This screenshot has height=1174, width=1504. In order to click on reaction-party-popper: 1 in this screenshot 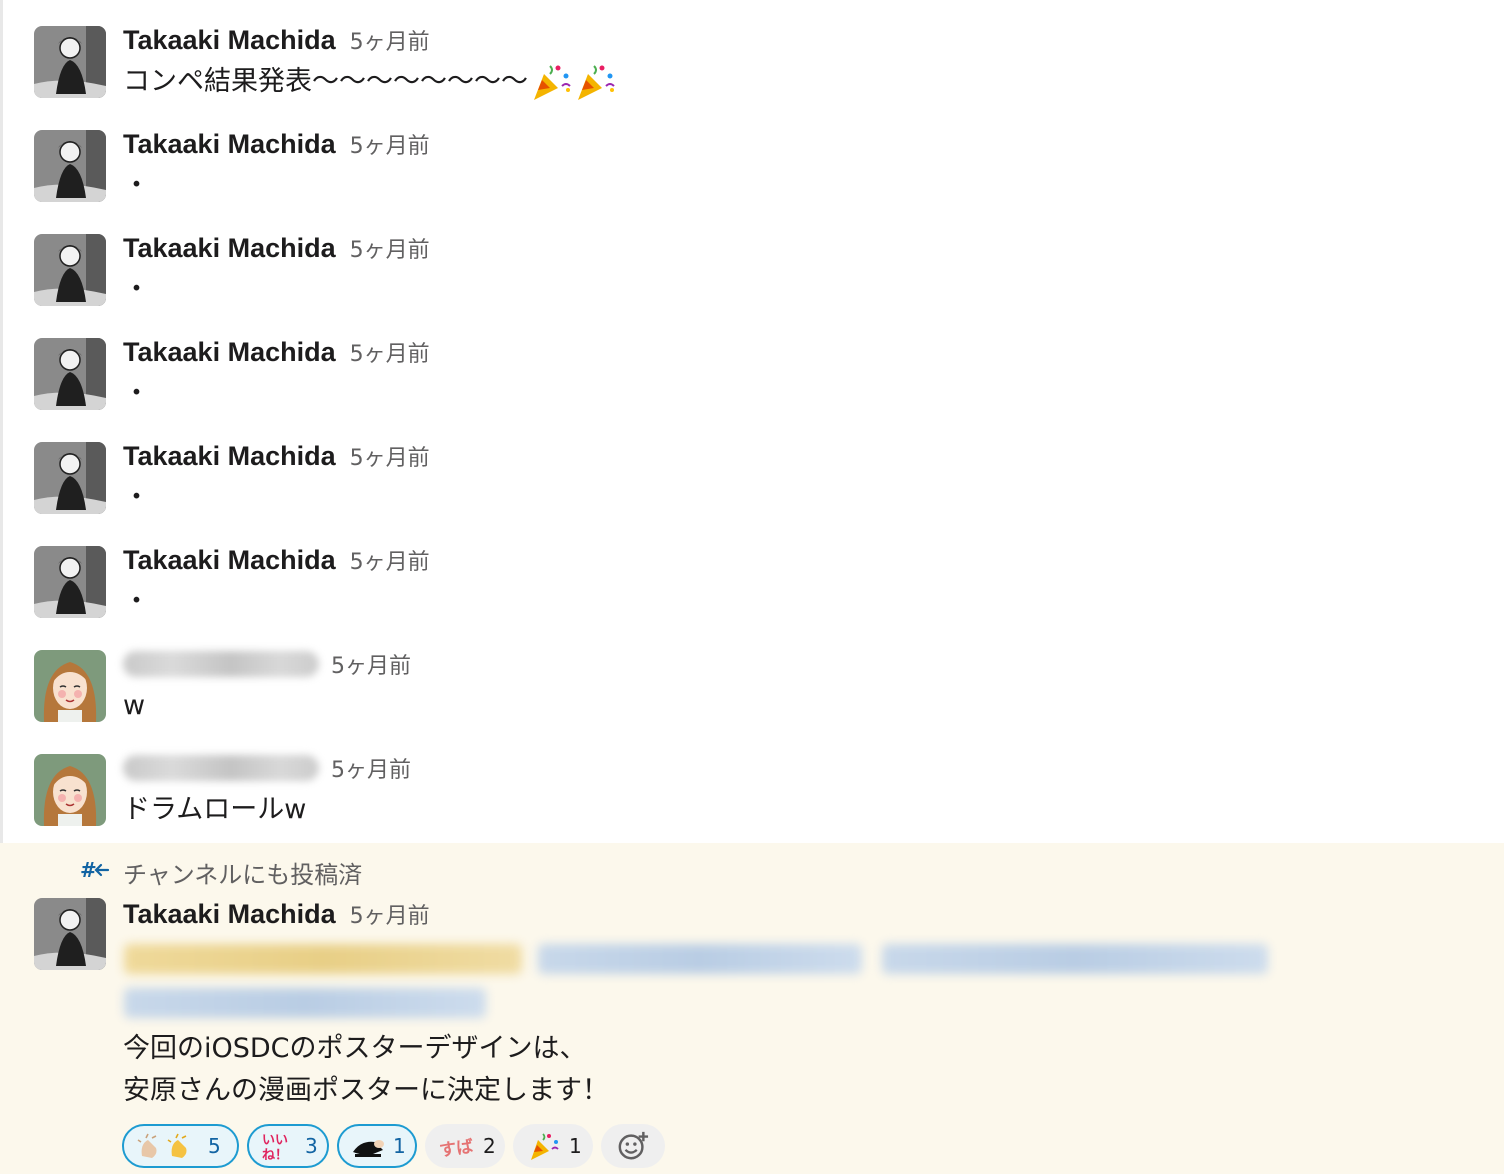, I will do `click(553, 1146)`.